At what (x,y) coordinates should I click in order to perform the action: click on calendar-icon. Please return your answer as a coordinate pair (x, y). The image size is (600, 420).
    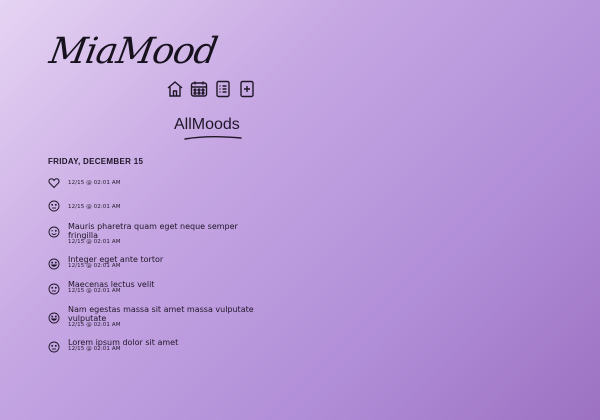
    Looking at the image, I should click on (199, 89).